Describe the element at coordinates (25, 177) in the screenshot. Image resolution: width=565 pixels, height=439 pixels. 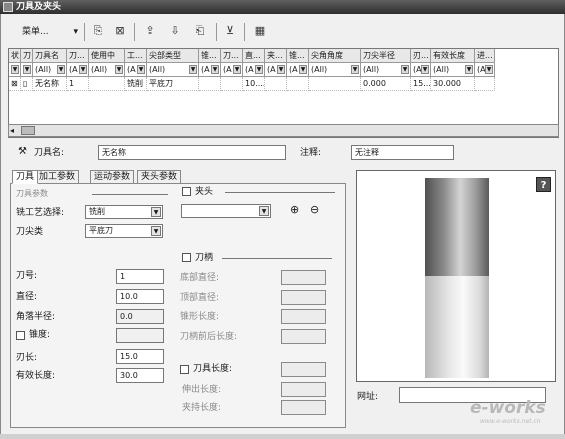
I see `tab-tool: 刀具` at that location.